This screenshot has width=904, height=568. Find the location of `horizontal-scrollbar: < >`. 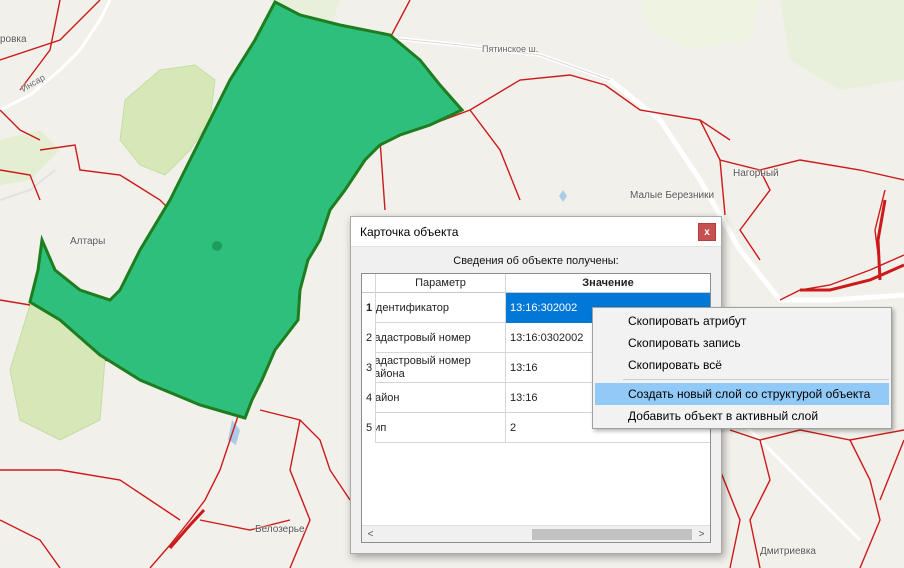

horizontal-scrollbar: < > is located at coordinates (536, 533).